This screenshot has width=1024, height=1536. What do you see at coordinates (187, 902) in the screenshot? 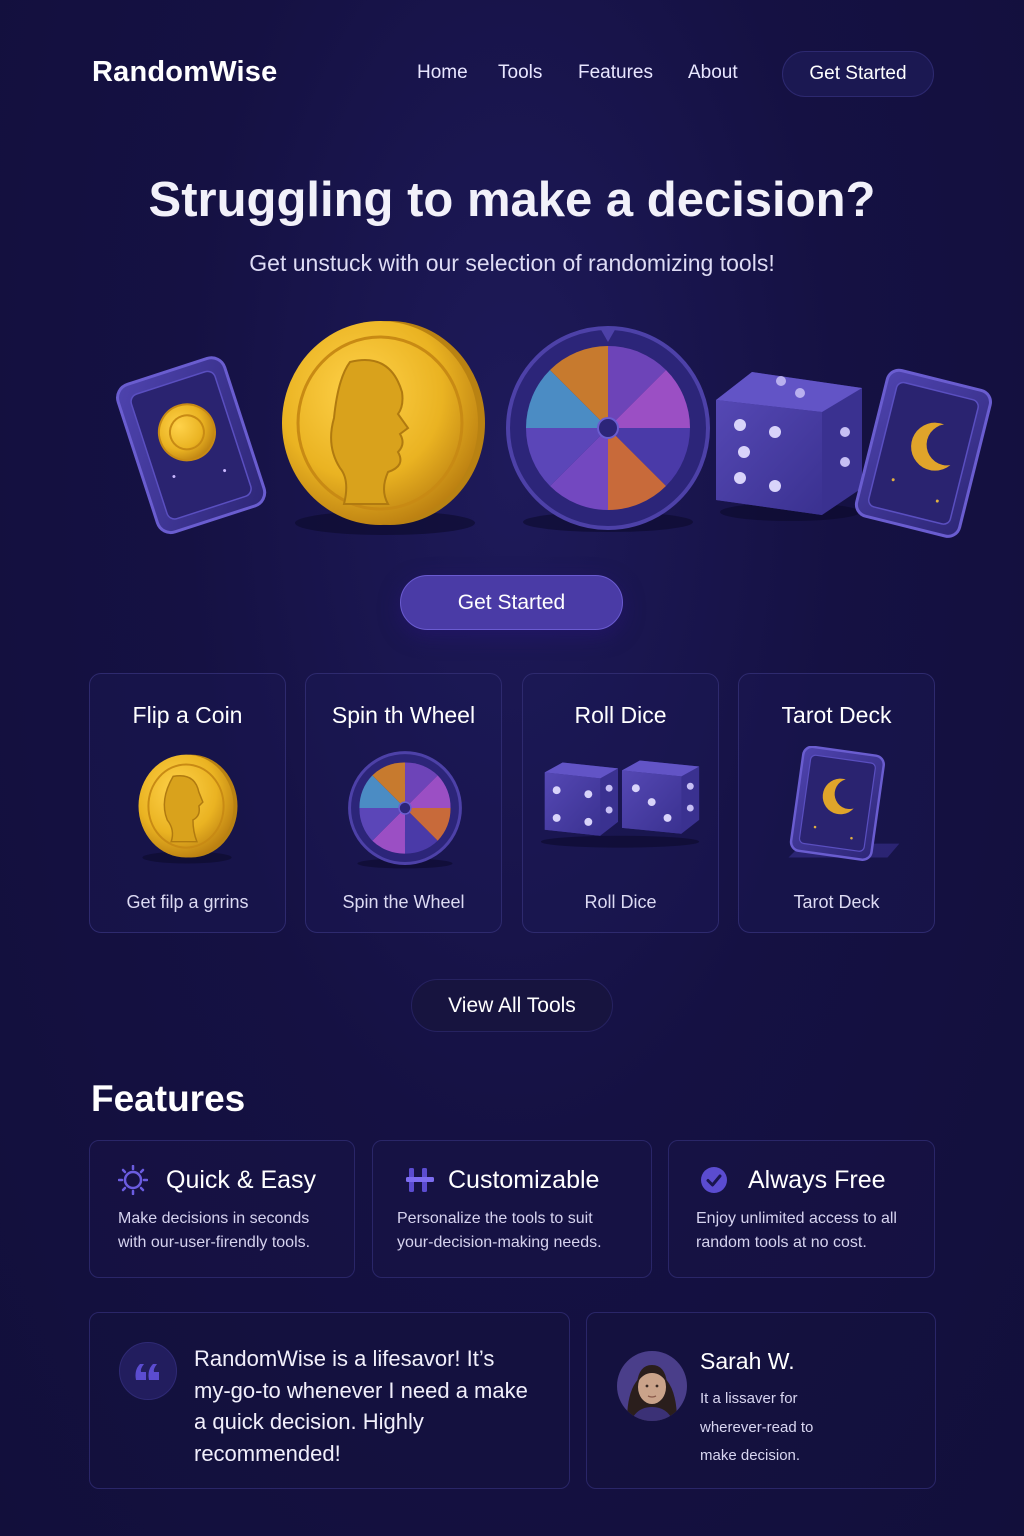
I see `tool-card-caption: Get filp a grrins` at bounding box center [187, 902].